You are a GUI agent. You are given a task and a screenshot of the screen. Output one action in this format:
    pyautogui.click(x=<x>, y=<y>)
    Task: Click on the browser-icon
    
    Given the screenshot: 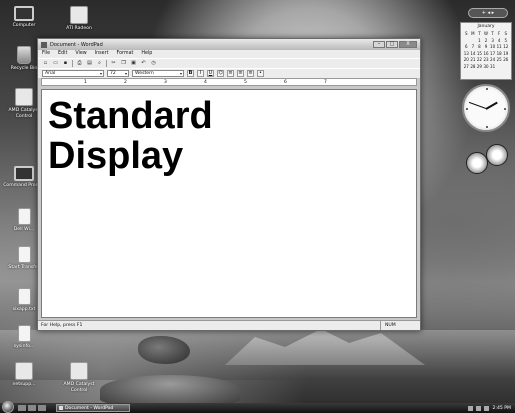 What is the action you would take?
    pyautogui.click(x=42, y=408)
    